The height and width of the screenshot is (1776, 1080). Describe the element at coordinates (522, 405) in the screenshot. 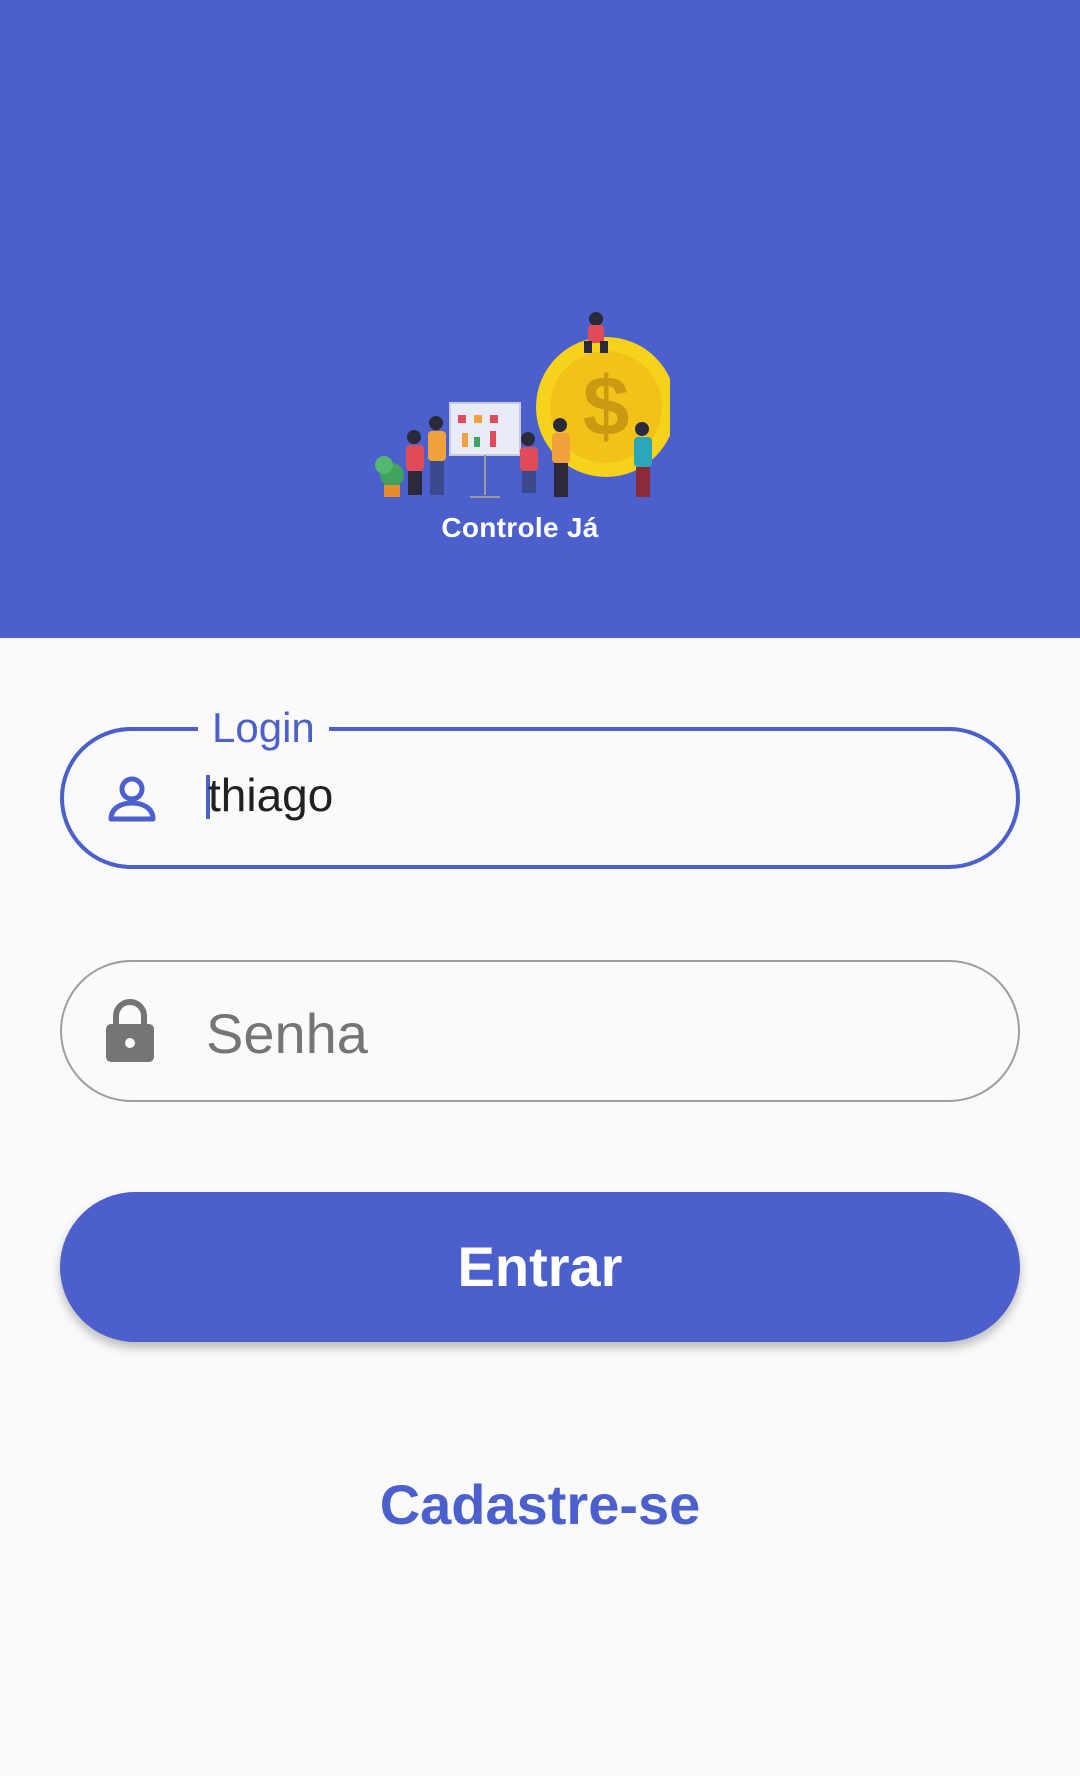

I see `logo-illustration: $` at that location.